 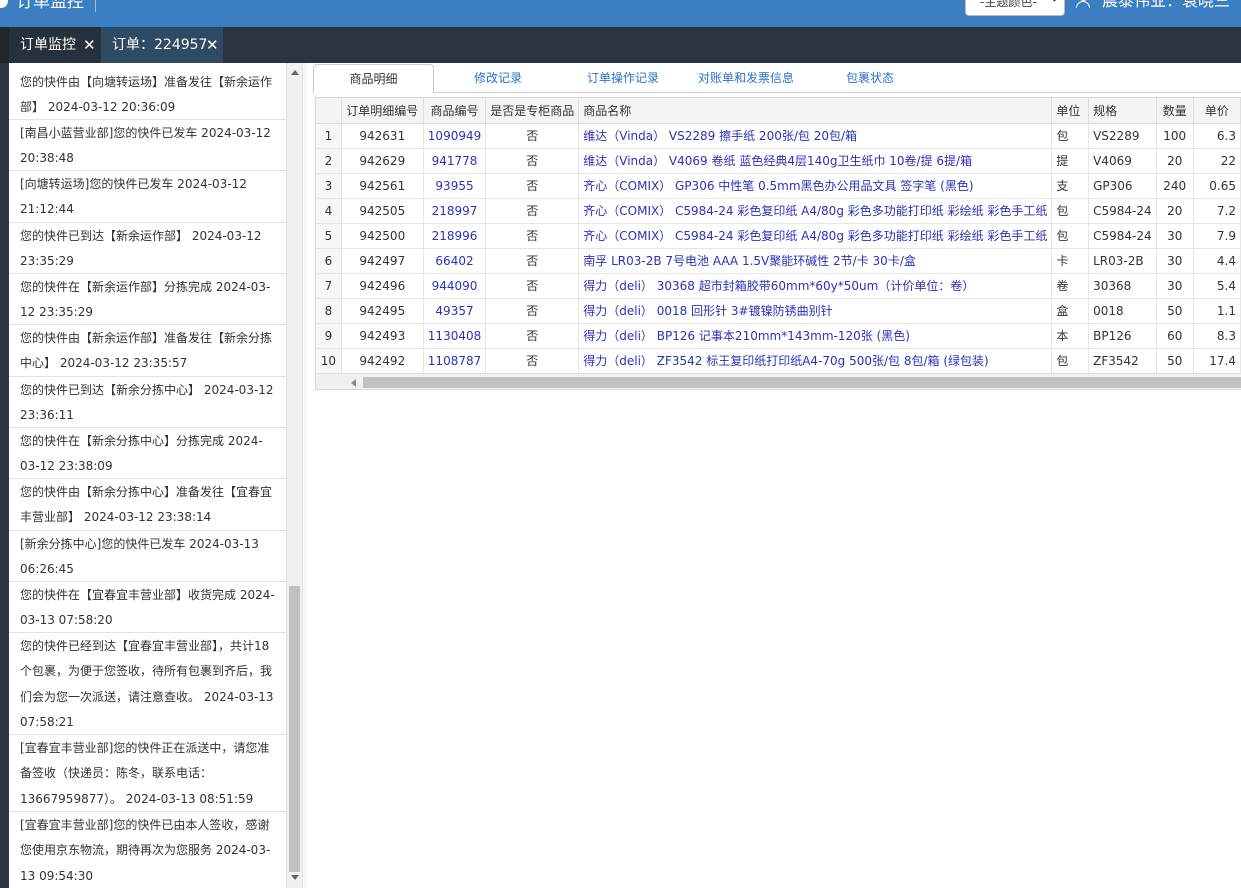 What do you see at coordinates (373, 79) in the screenshot?
I see `tab-product-details: 商品明细` at bounding box center [373, 79].